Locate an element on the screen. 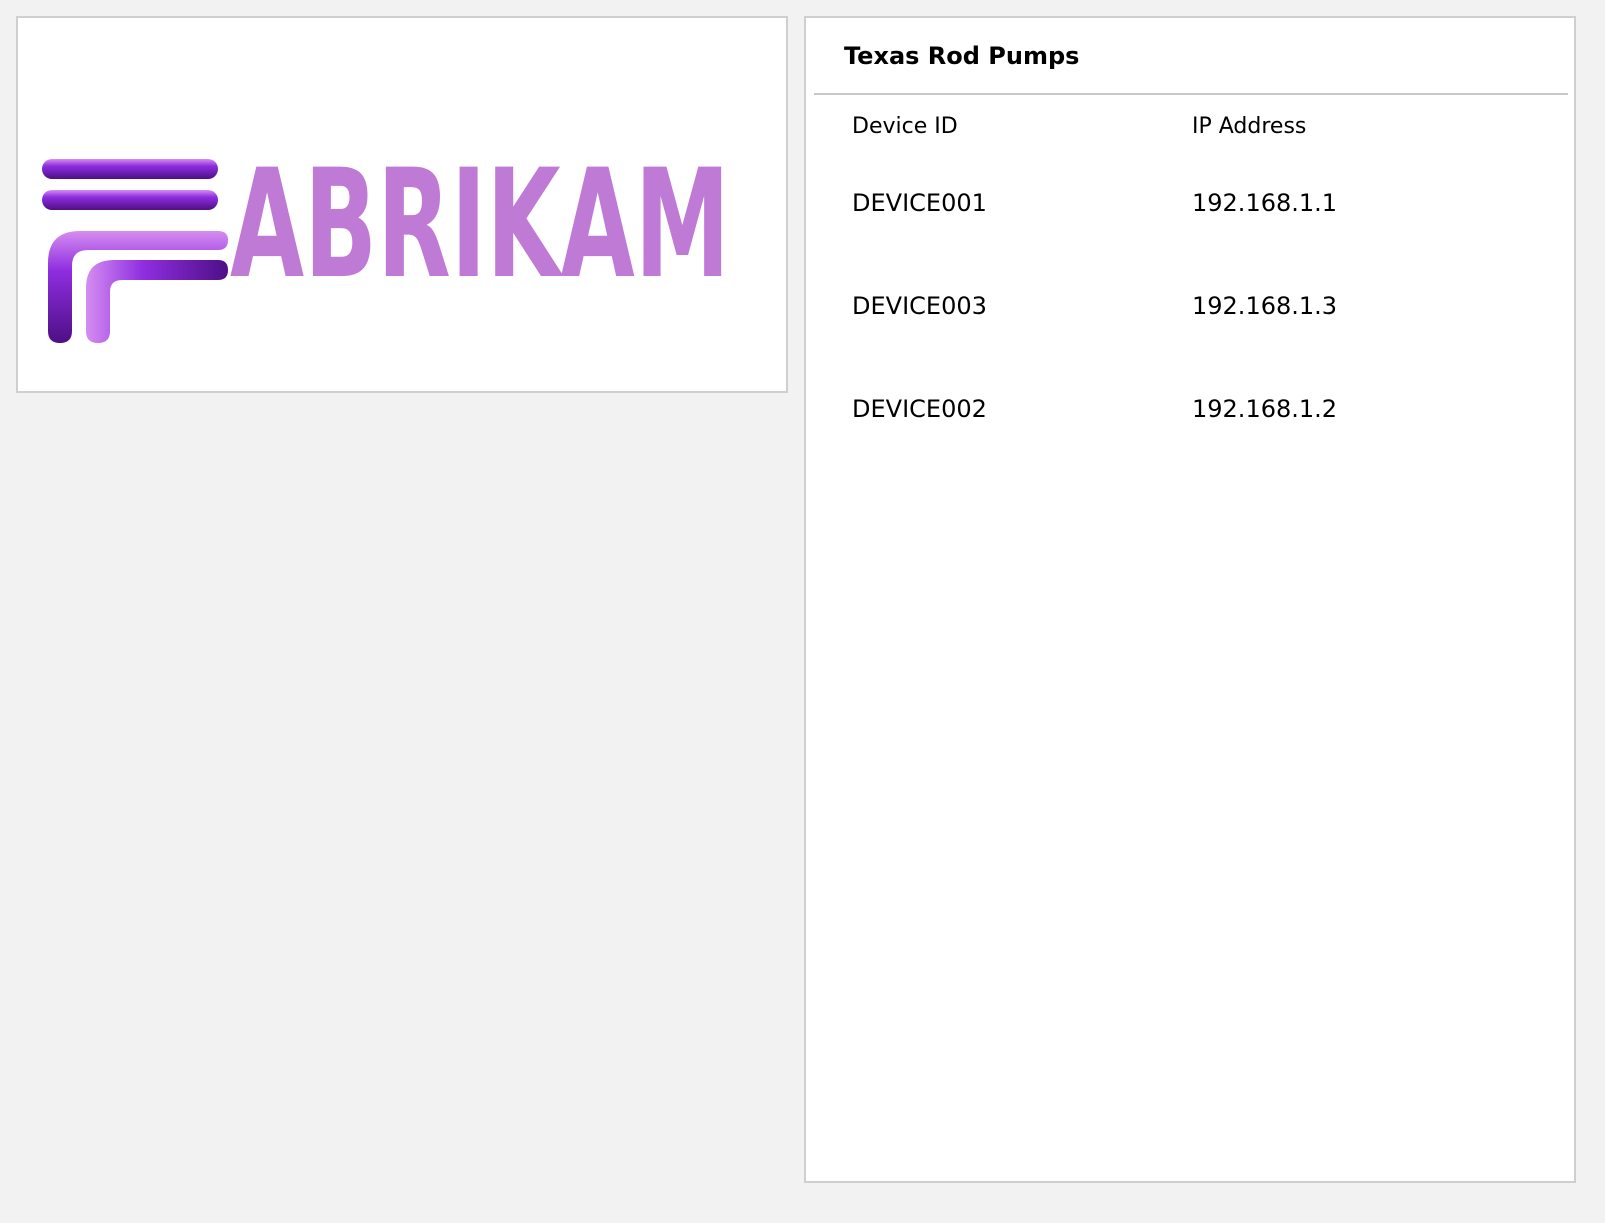 This screenshot has height=1223, width=1605. fabrikam-logo: ABRIKAM is located at coordinates (386, 240).